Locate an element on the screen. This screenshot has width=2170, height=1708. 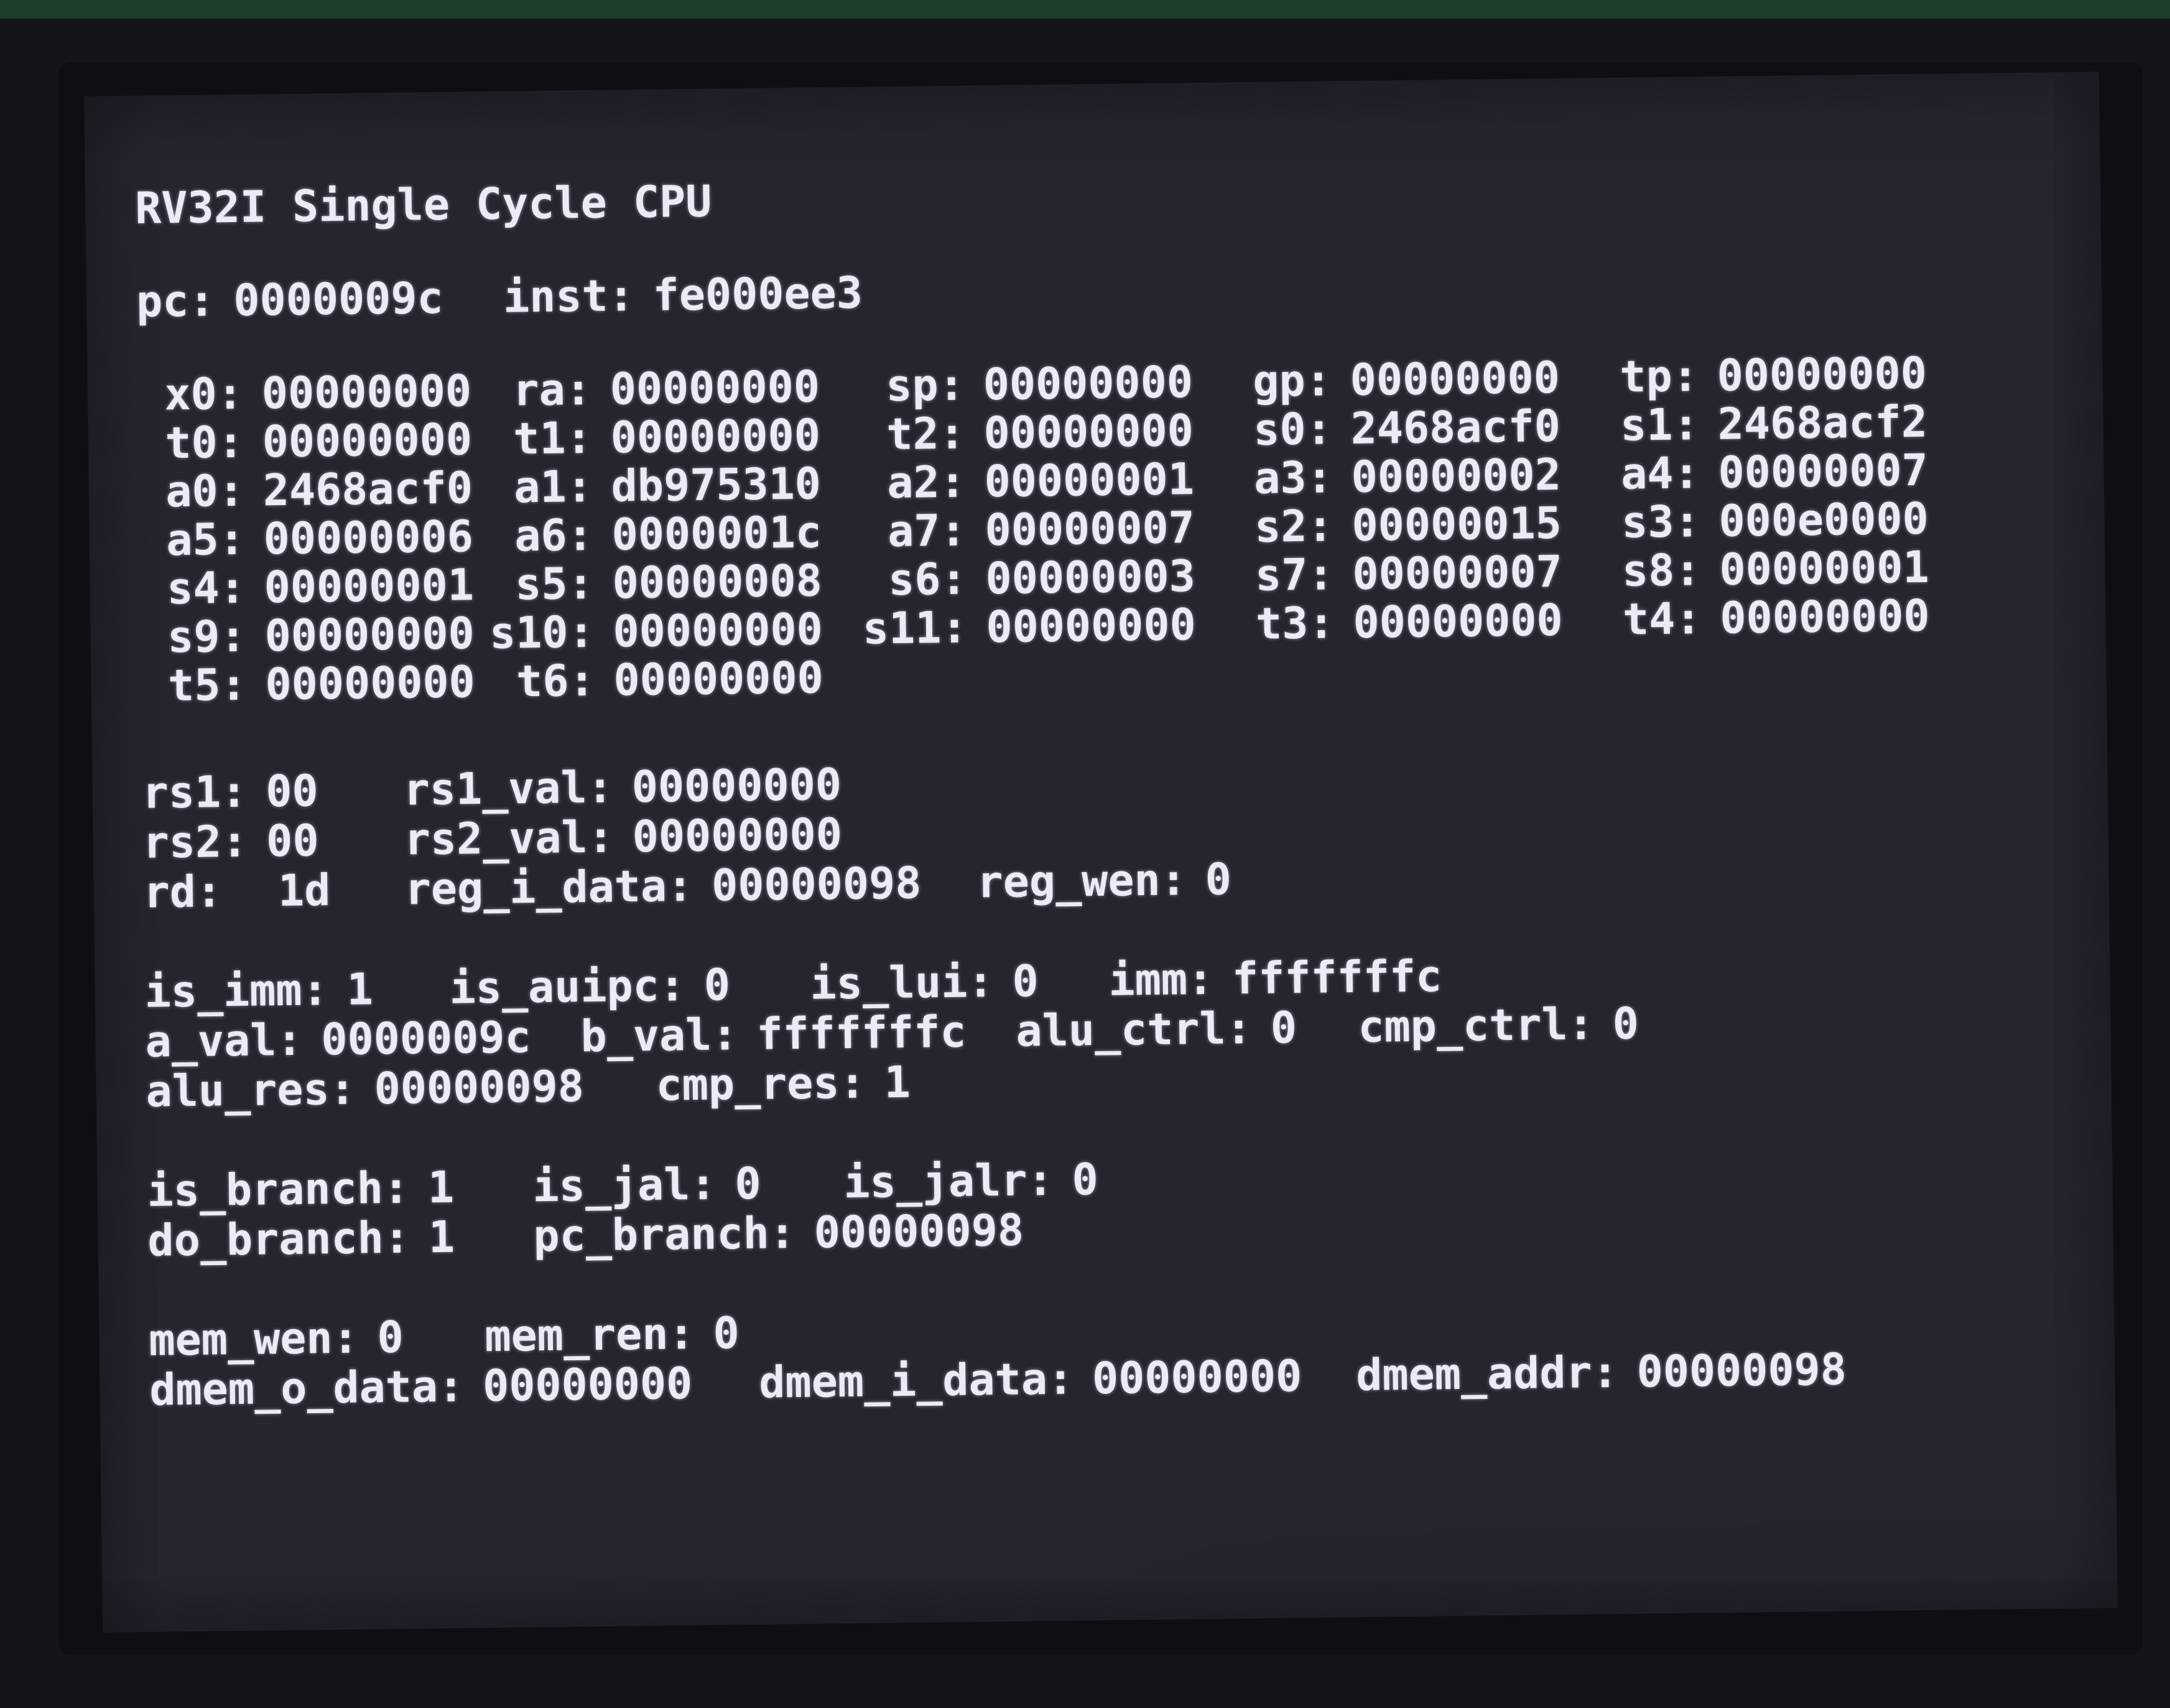
rs2-label: rs2: is located at coordinates (195, 841).